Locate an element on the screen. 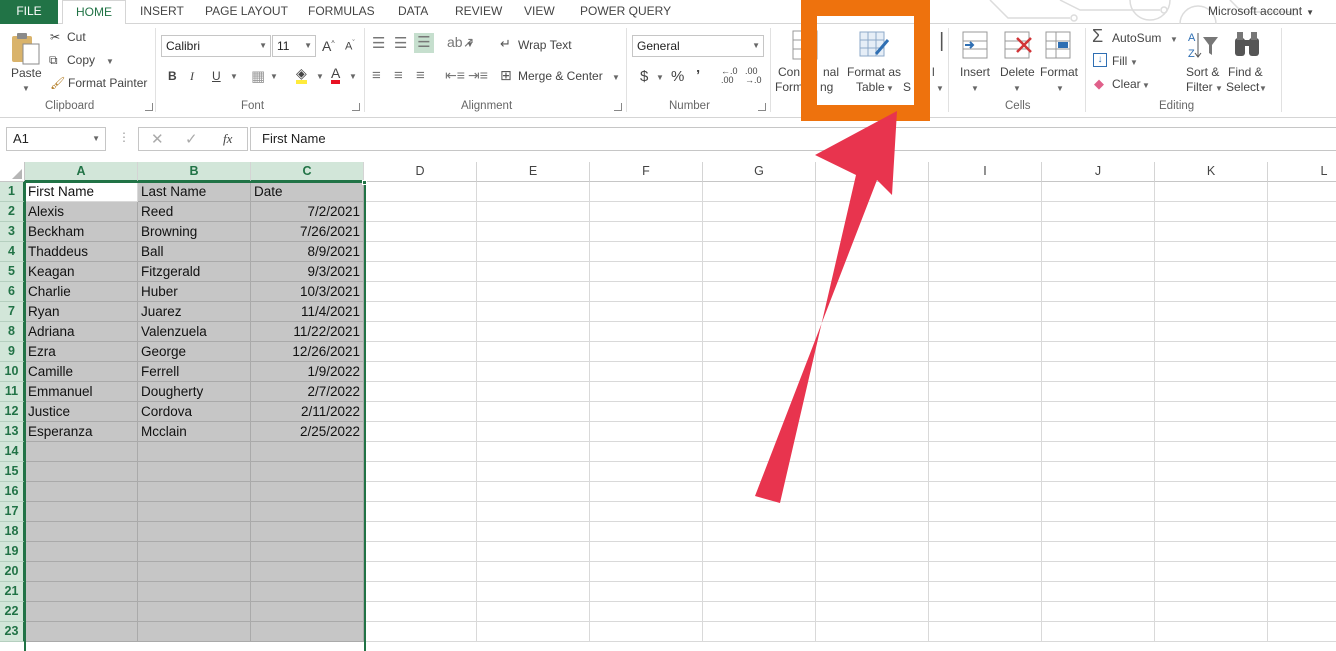 The width and height of the screenshot is (1336, 651). cell-b16 is located at coordinates (194, 492).